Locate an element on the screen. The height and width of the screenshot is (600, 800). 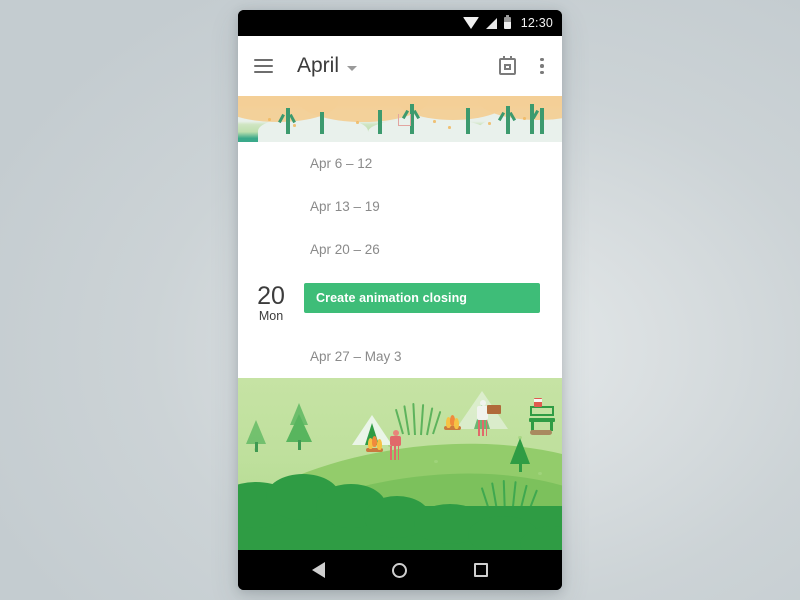
status-bar-clock: 12:30 is located at coordinates (536, 23).